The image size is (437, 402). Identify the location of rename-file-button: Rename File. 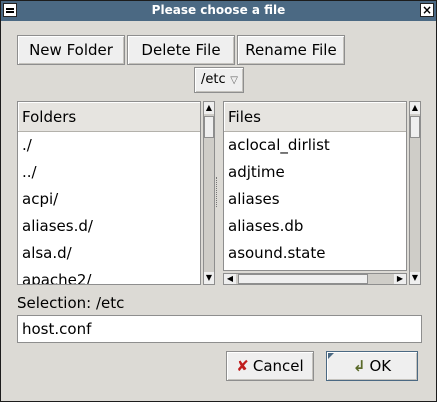
(291, 50).